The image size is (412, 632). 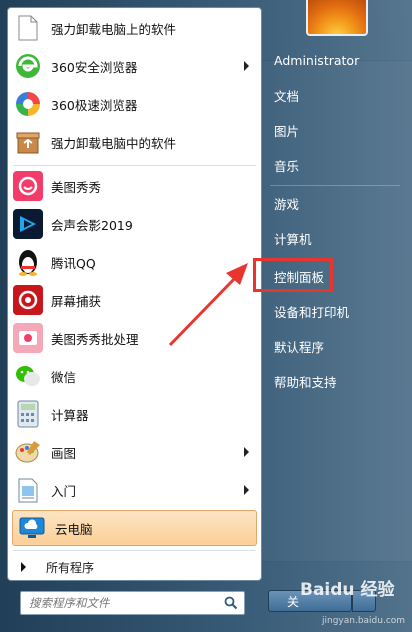 What do you see at coordinates (70, 567) in the screenshot?
I see `all-programs-label: 所有程序` at bounding box center [70, 567].